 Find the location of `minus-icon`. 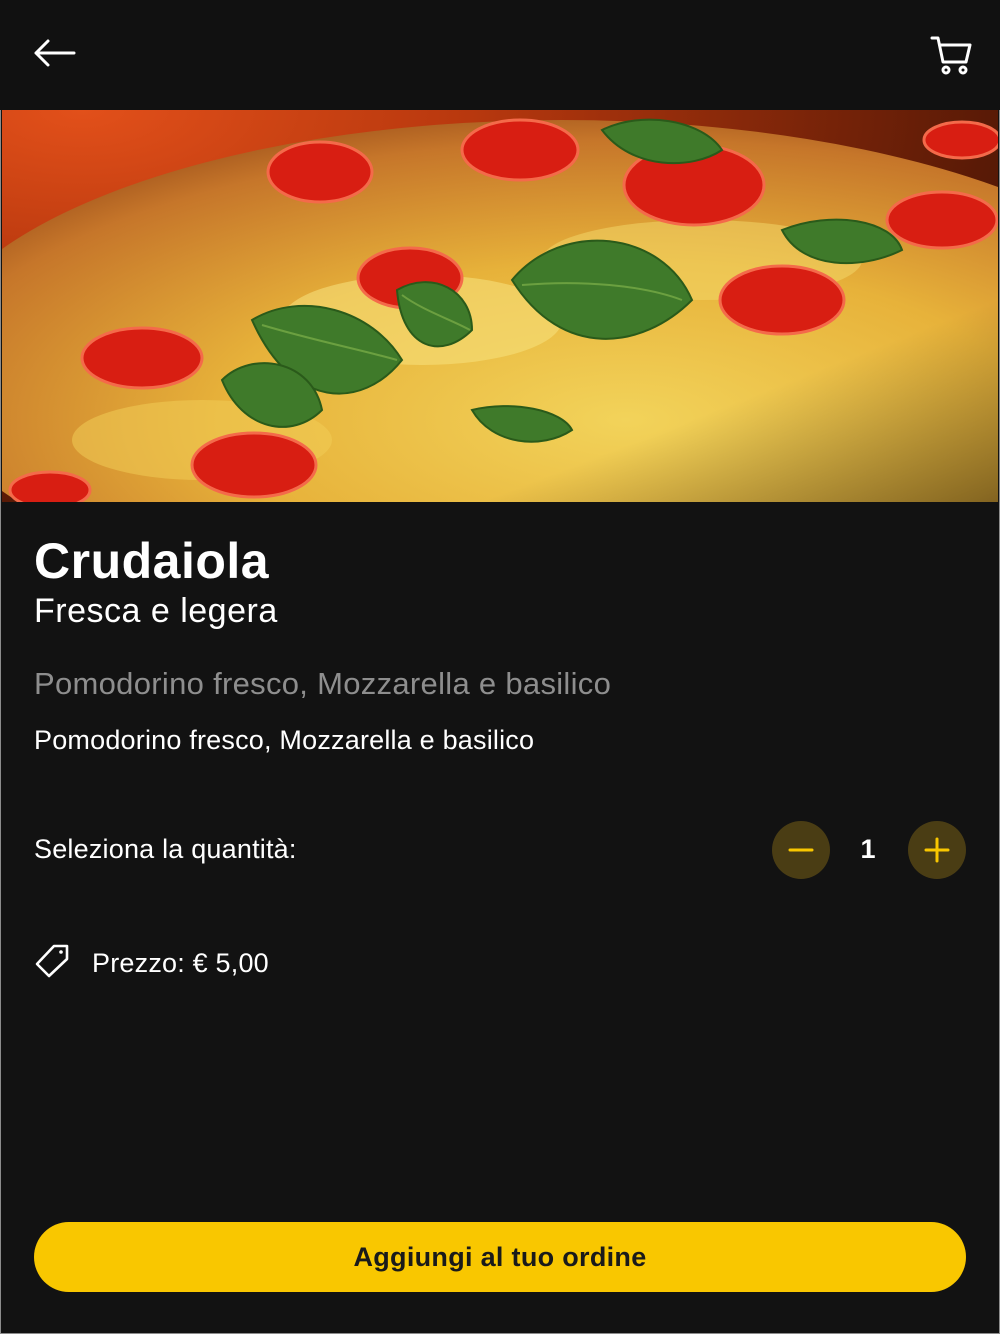

minus-icon is located at coordinates (801, 850).